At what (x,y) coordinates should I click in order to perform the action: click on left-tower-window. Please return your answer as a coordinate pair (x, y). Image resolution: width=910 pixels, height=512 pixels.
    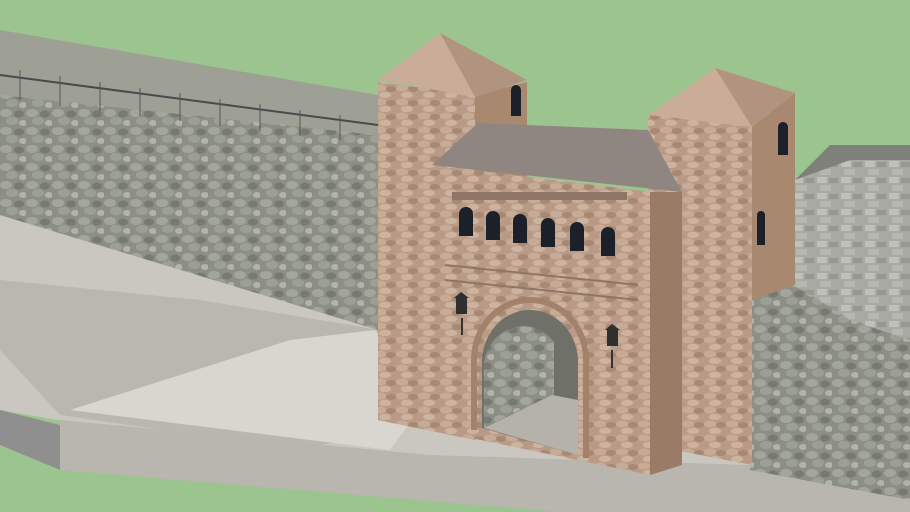
    Looking at the image, I should click on (516, 100).